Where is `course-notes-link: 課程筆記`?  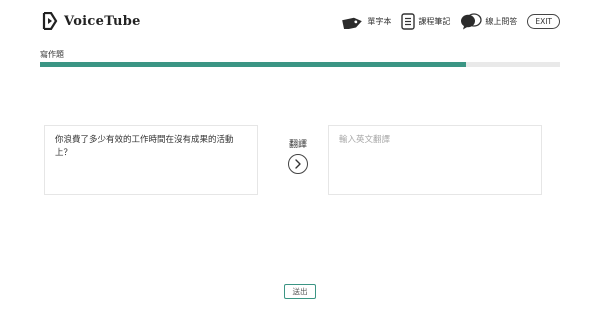
course-notes-link: 課程筆記 is located at coordinates (425, 21).